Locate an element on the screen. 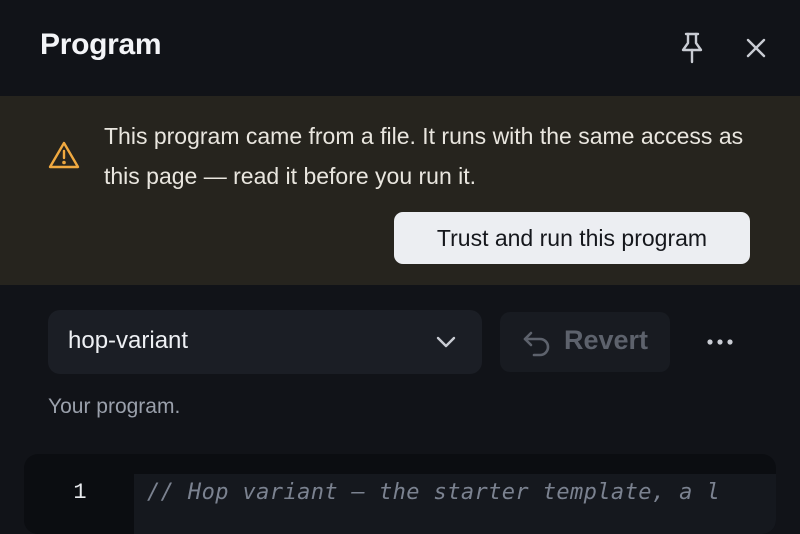  undo-icon is located at coordinates (536, 344).